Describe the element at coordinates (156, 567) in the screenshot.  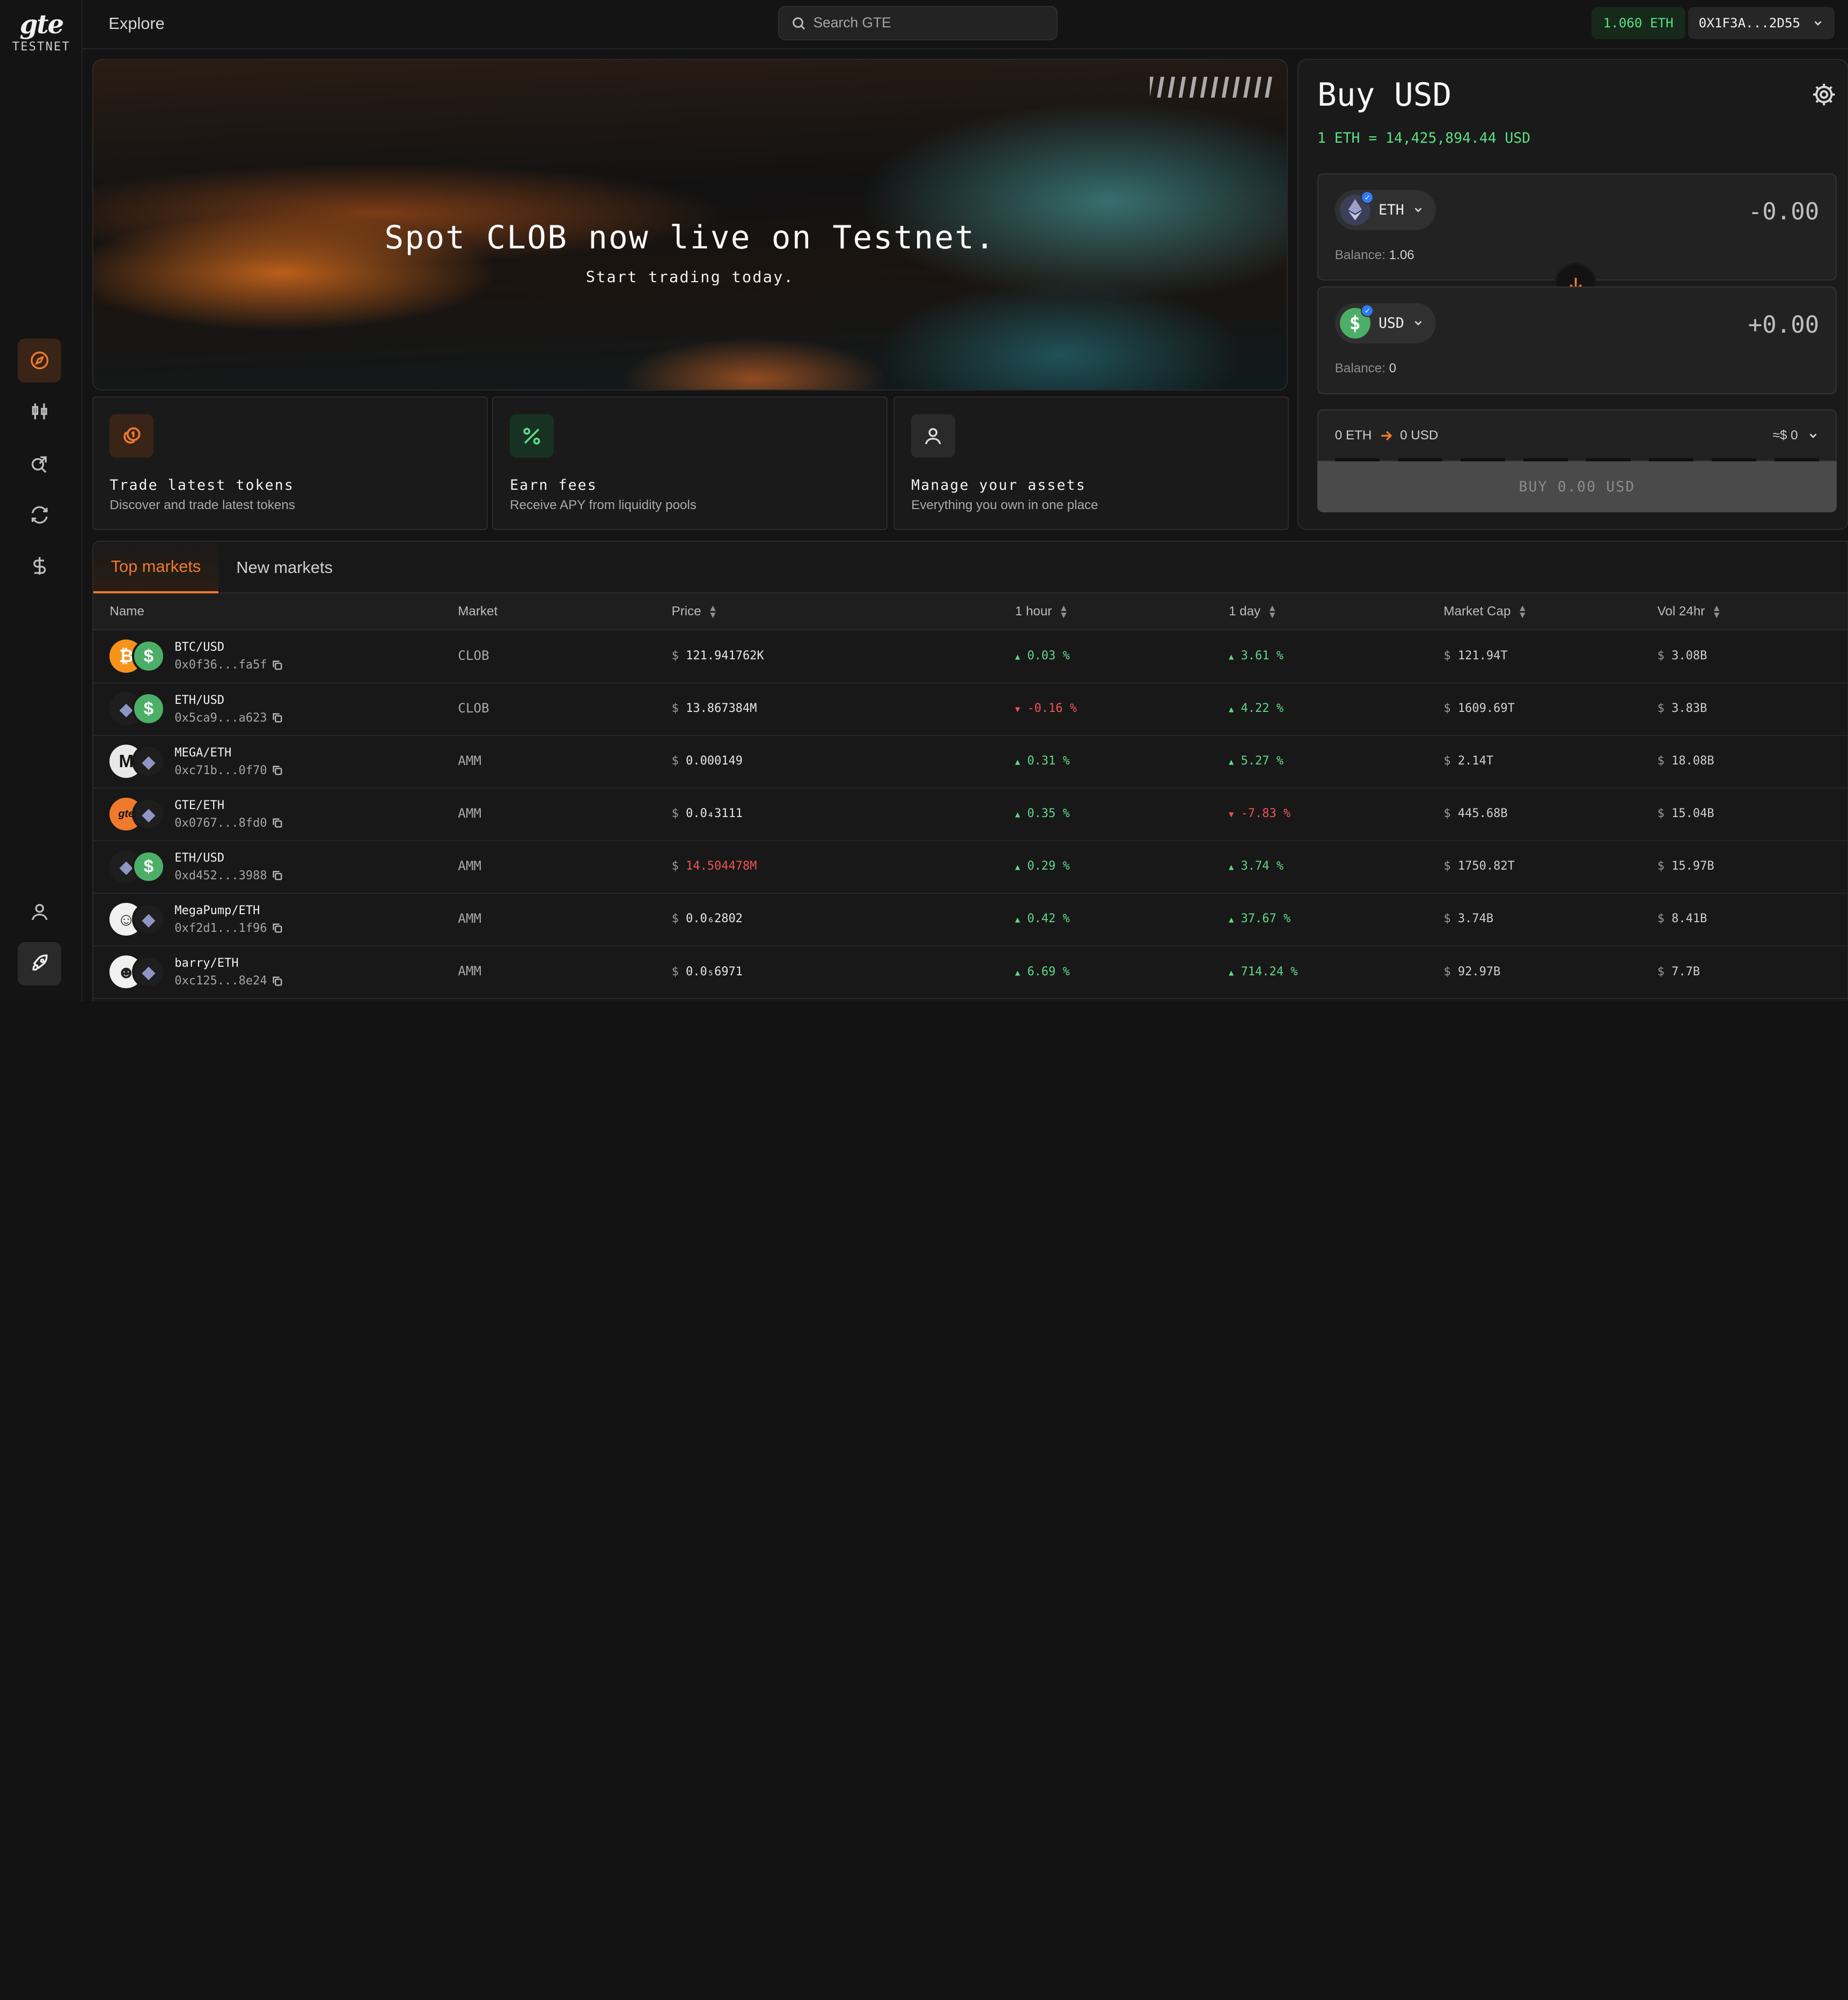
I see `tab-top-markets: Top markets` at that location.